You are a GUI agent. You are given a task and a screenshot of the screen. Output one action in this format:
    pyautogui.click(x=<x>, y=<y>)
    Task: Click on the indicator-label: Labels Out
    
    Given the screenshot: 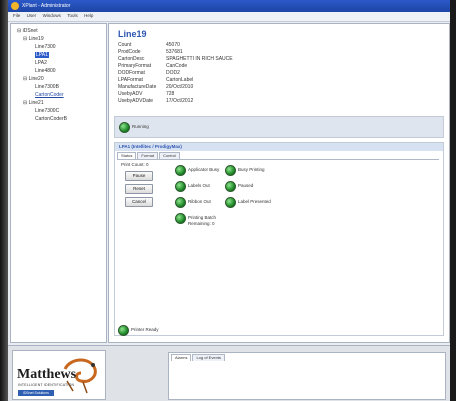 What is the action you would take?
    pyautogui.click(x=199, y=185)
    